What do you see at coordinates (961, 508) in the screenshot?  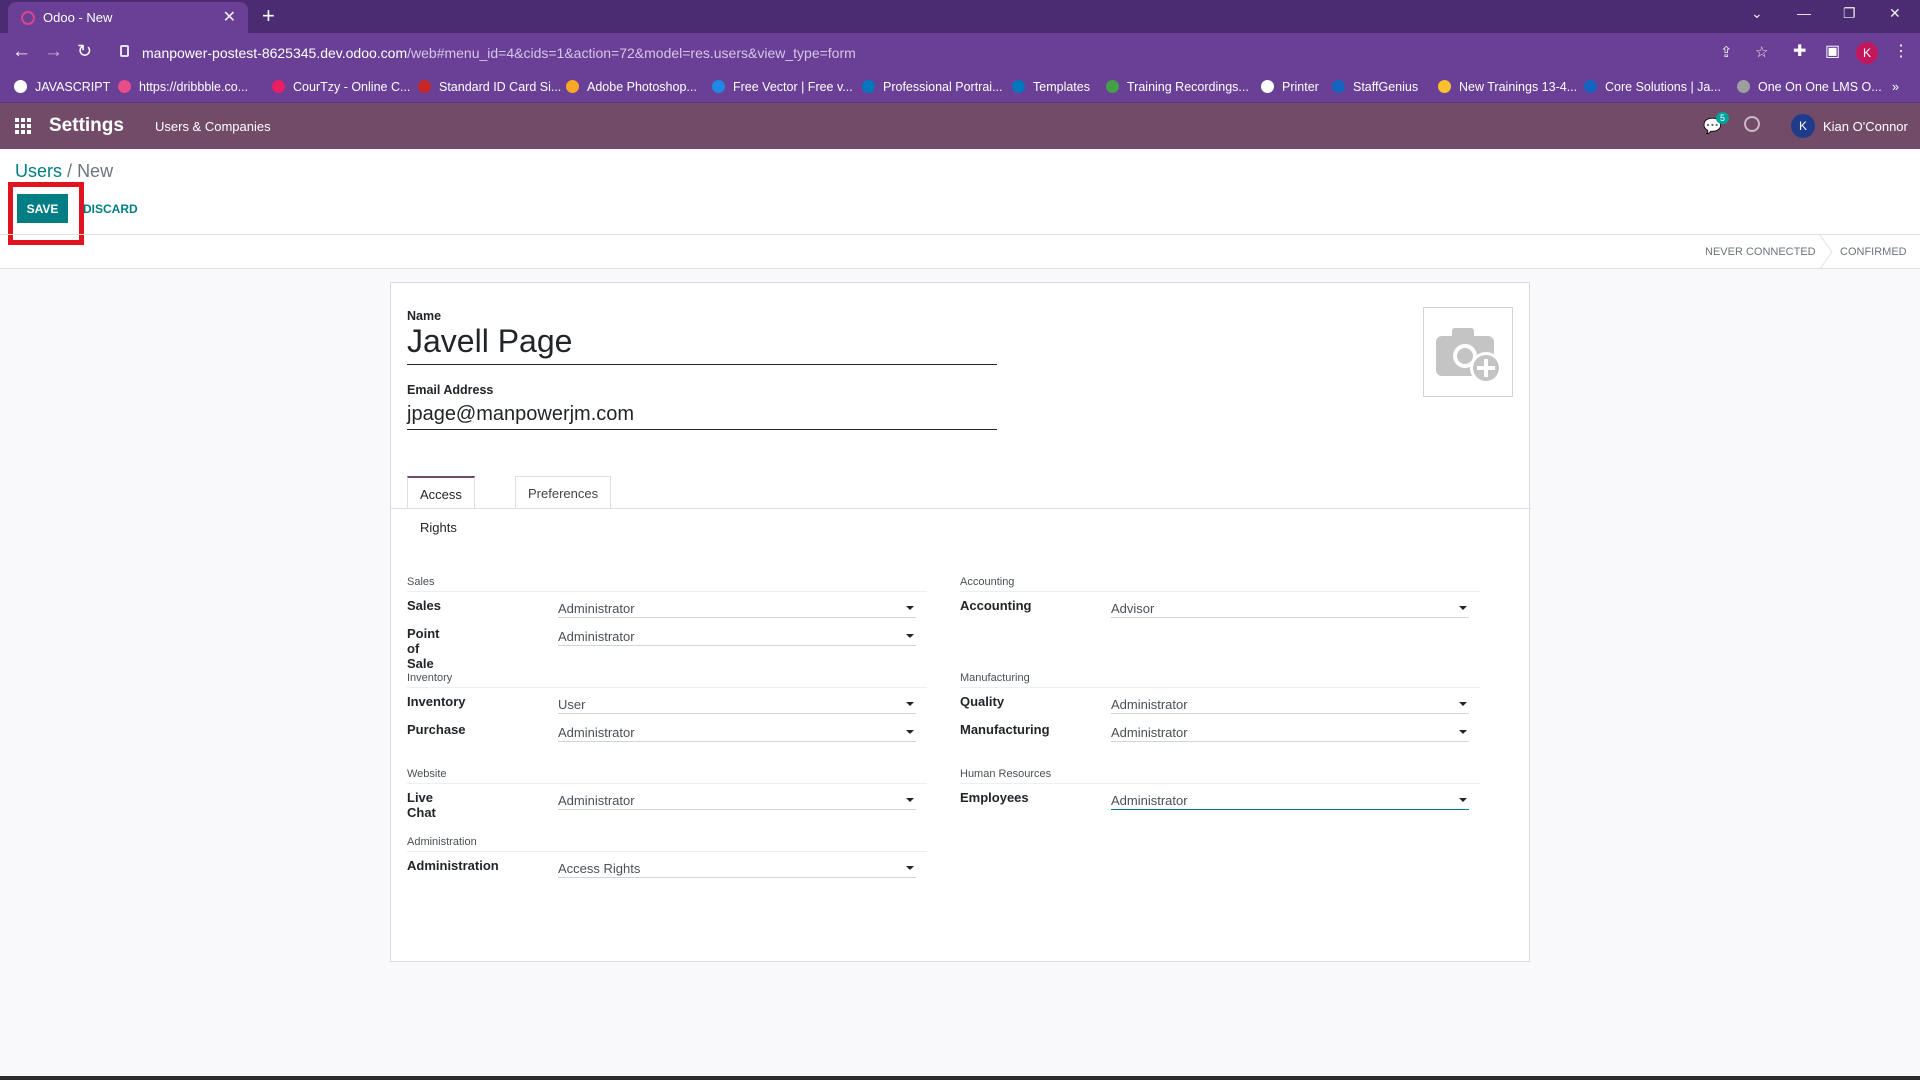 I see `tab-divider` at bounding box center [961, 508].